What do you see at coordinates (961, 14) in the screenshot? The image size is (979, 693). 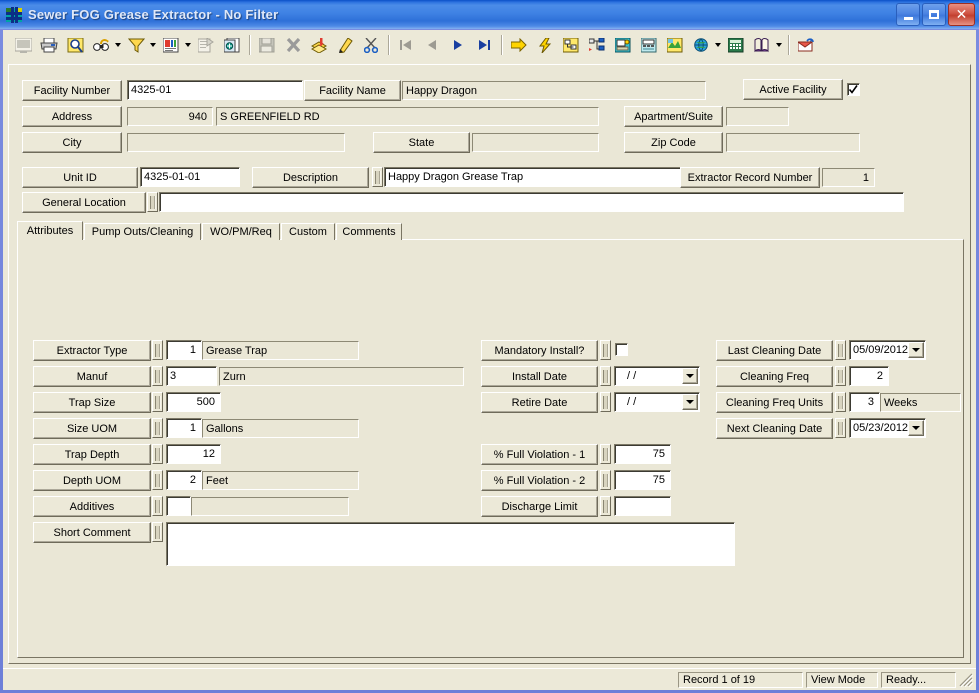 I see `close-button: ✕` at bounding box center [961, 14].